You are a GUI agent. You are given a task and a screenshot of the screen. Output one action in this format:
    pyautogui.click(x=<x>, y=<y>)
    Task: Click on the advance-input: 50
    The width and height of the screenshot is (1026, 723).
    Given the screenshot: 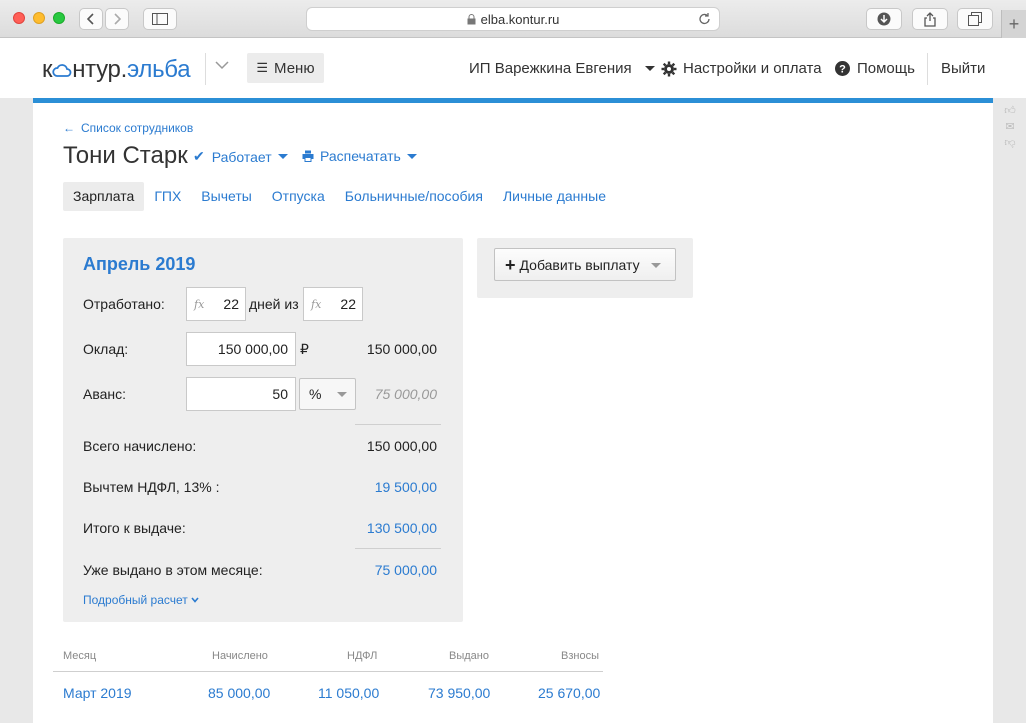 What is the action you would take?
    pyautogui.click(x=241, y=394)
    